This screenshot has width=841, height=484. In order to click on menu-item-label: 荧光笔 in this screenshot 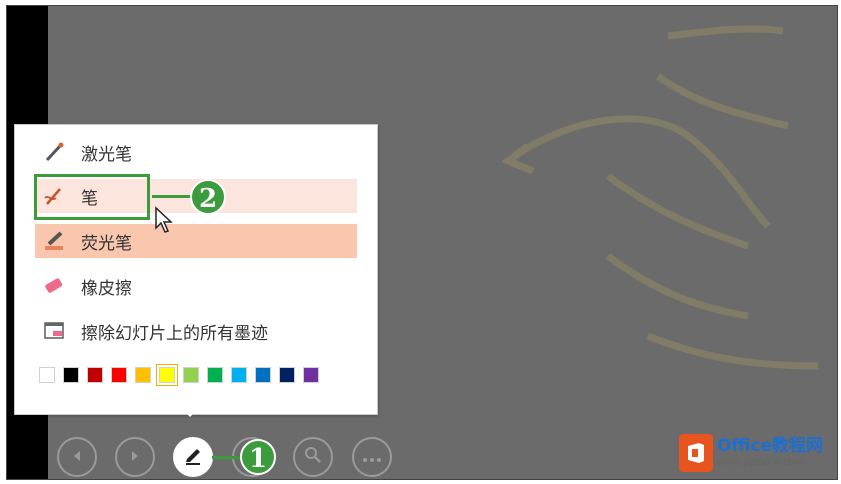, I will do `click(106, 243)`.